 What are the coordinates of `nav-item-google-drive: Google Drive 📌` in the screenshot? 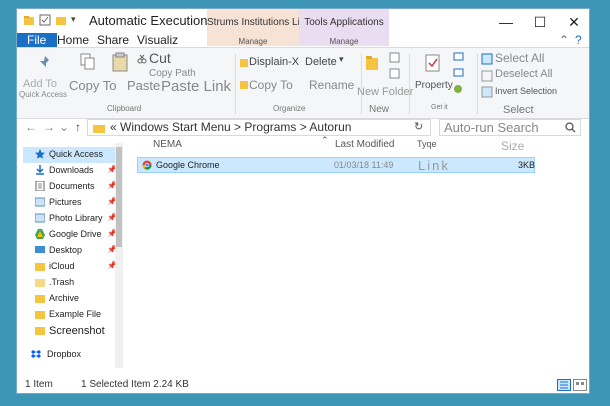 It's located at (71, 235).